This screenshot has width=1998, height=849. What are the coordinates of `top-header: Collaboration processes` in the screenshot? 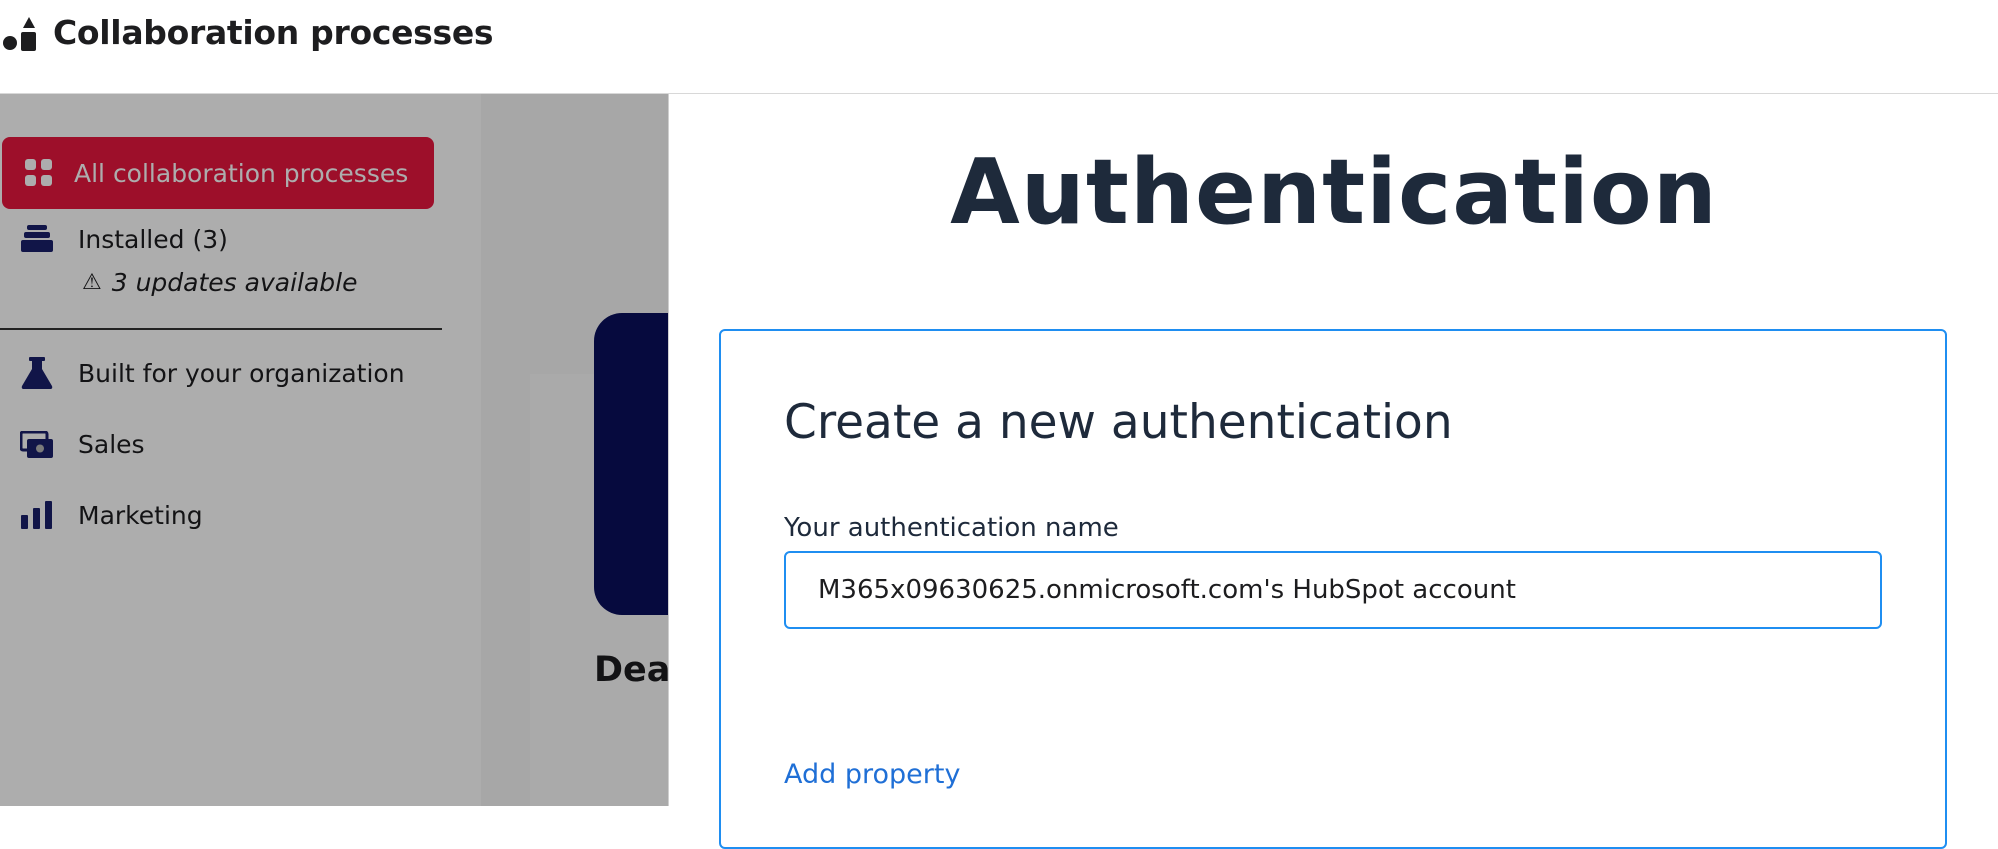 It's located at (999, 47).